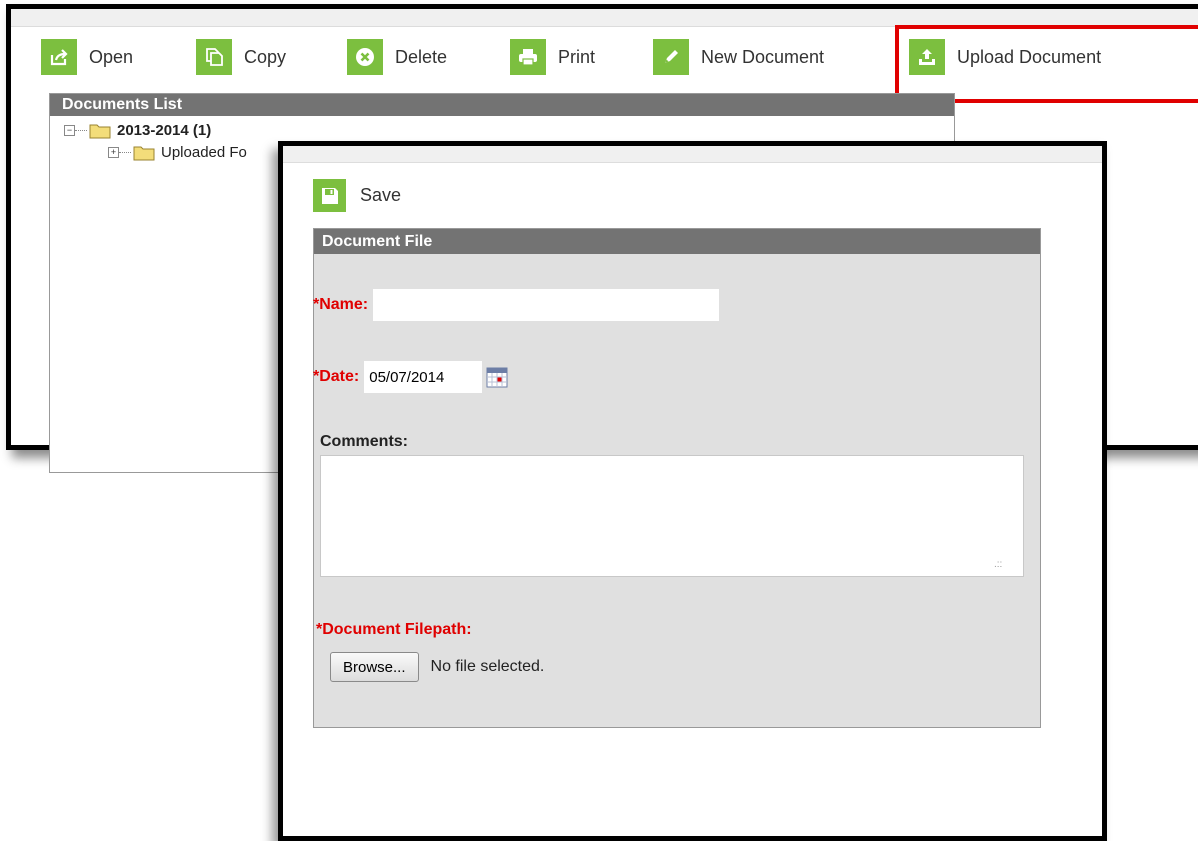 This screenshot has width=1198, height=841. What do you see at coordinates (546, 305) in the screenshot?
I see `name-input` at bounding box center [546, 305].